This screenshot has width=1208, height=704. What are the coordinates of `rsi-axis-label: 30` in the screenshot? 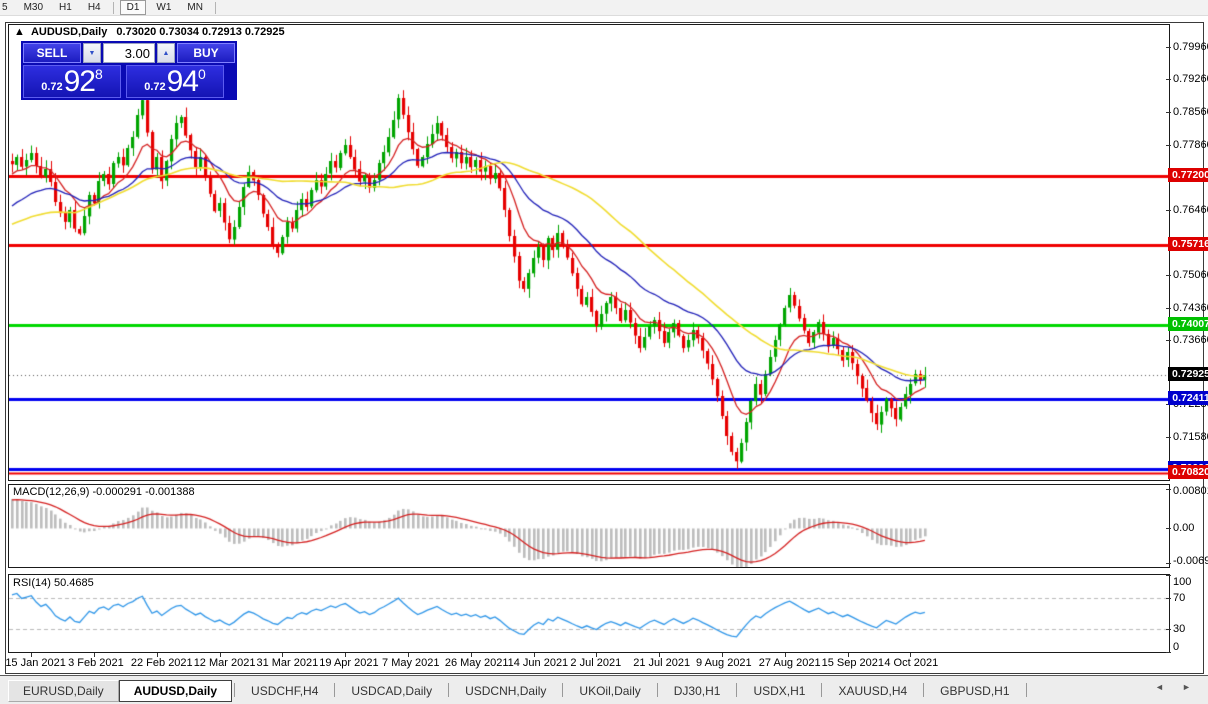 It's located at (1179, 628).